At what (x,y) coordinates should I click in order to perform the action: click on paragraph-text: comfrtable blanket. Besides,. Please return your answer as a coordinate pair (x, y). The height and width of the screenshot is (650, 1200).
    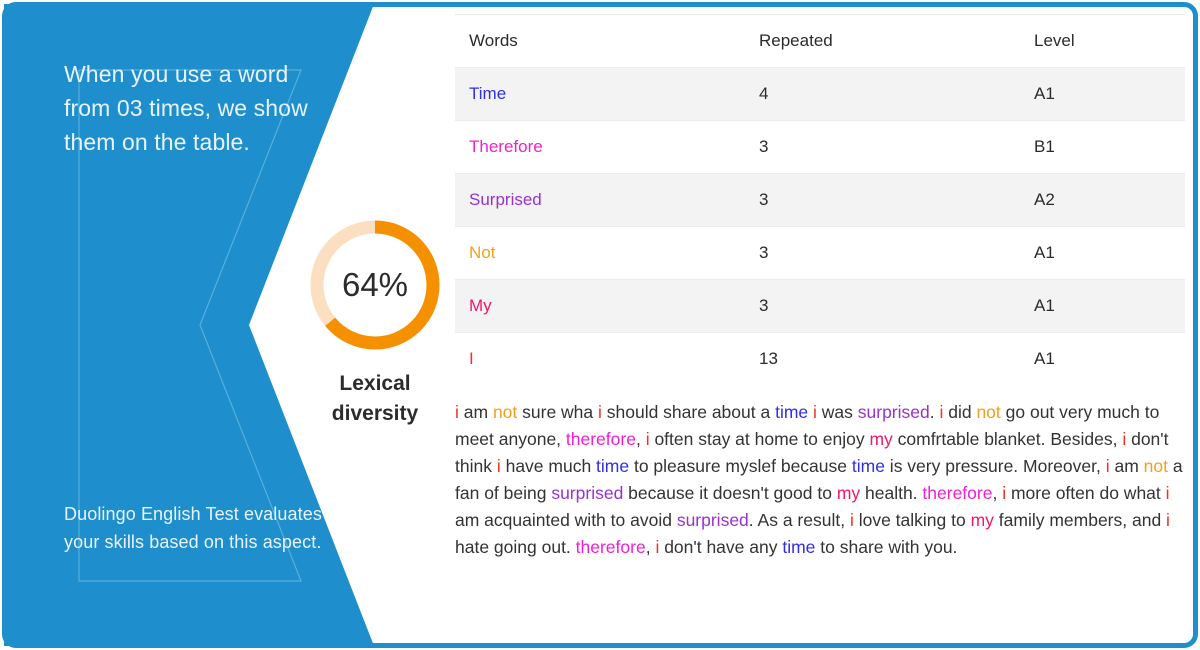
    Looking at the image, I should click on (1007, 439).